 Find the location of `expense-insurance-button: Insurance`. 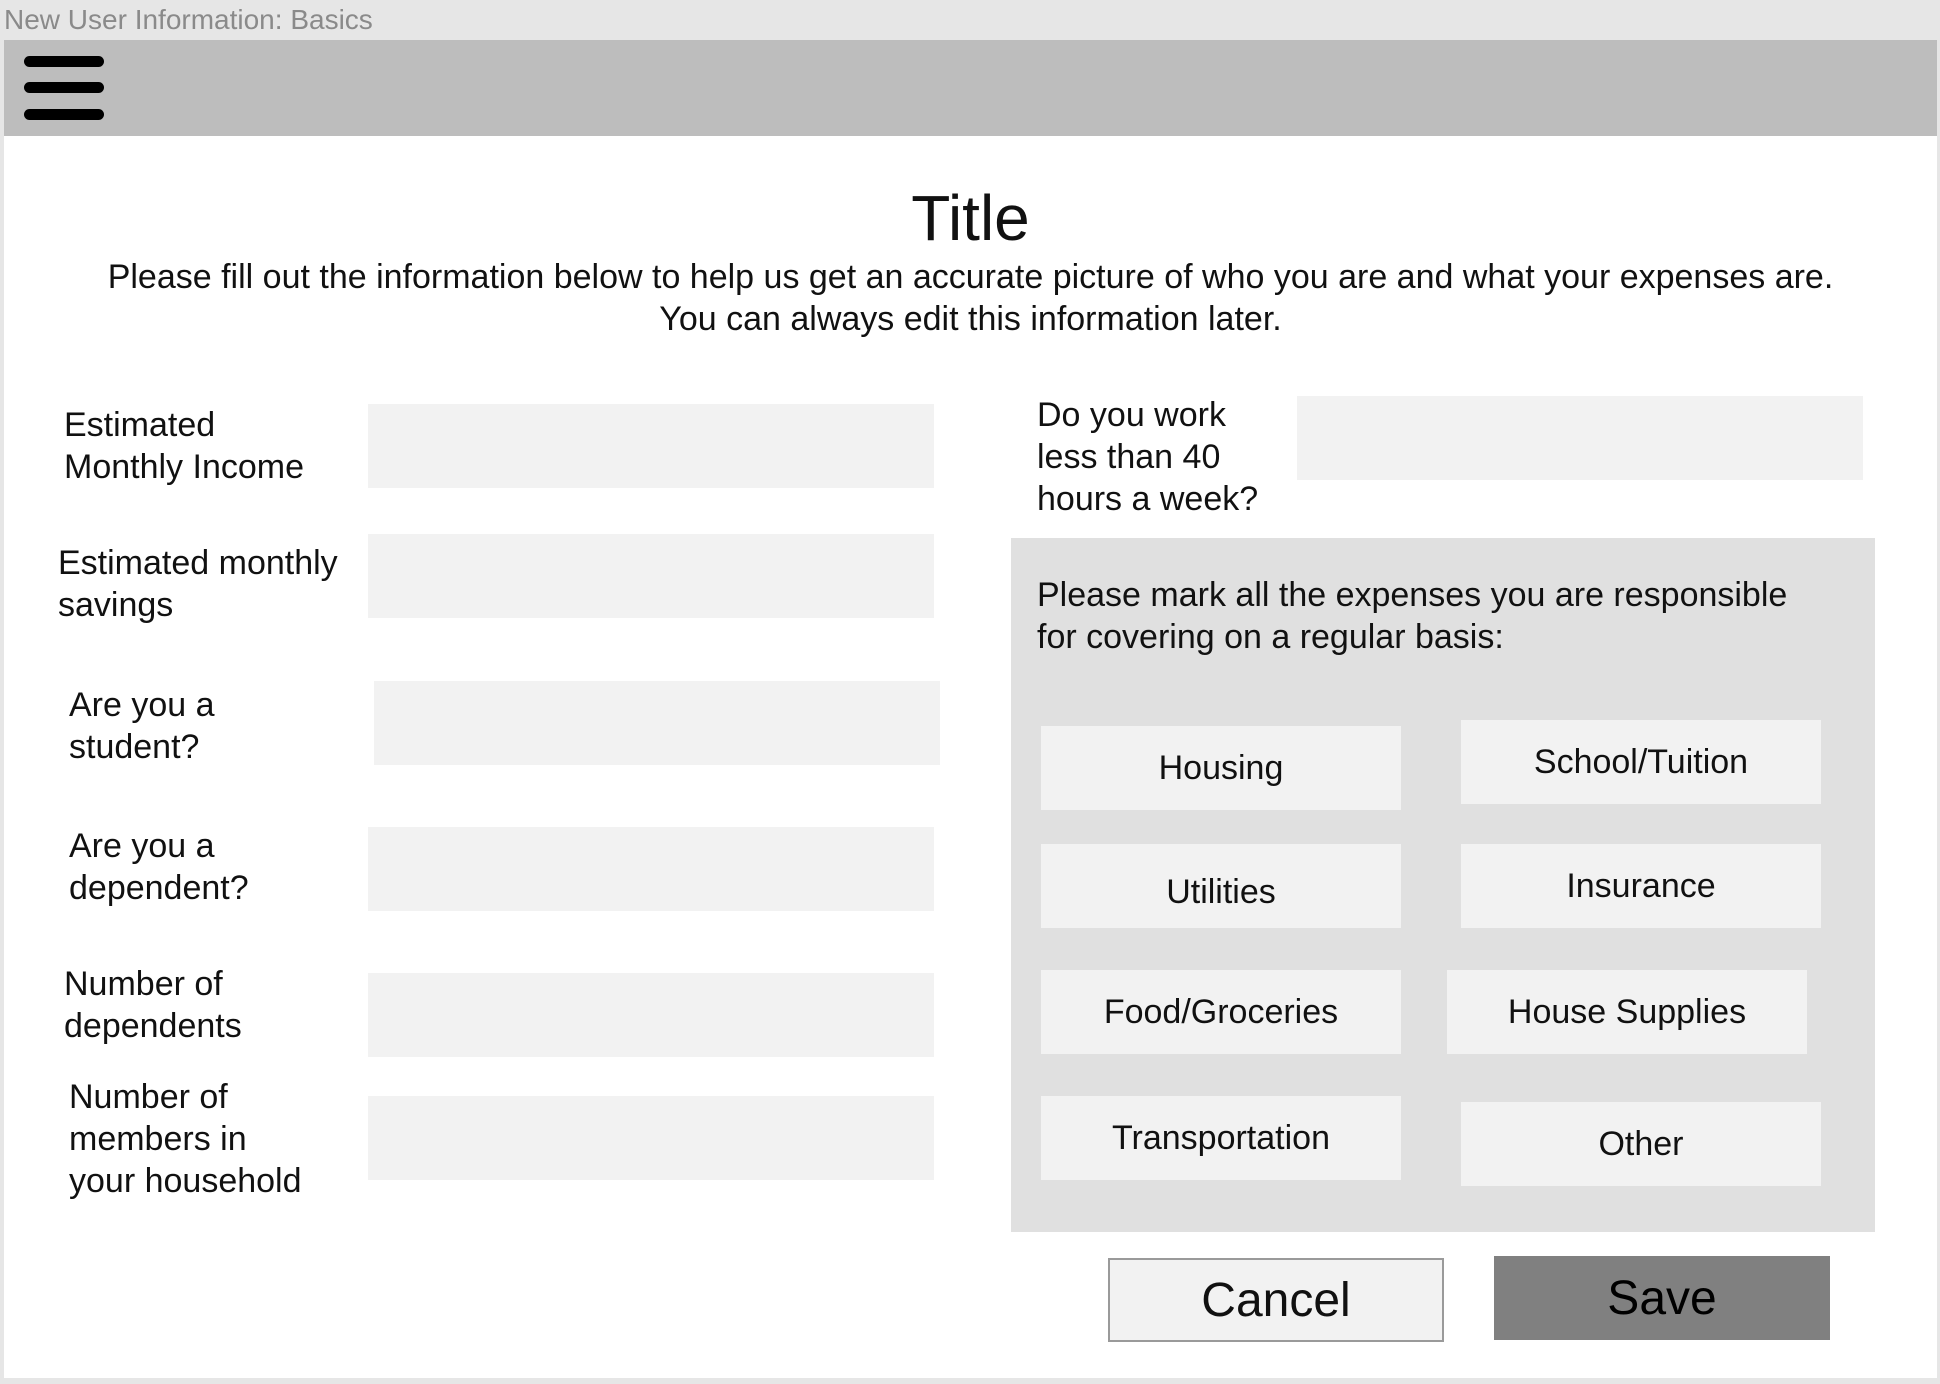

expense-insurance-button: Insurance is located at coordinates (1641, 886).